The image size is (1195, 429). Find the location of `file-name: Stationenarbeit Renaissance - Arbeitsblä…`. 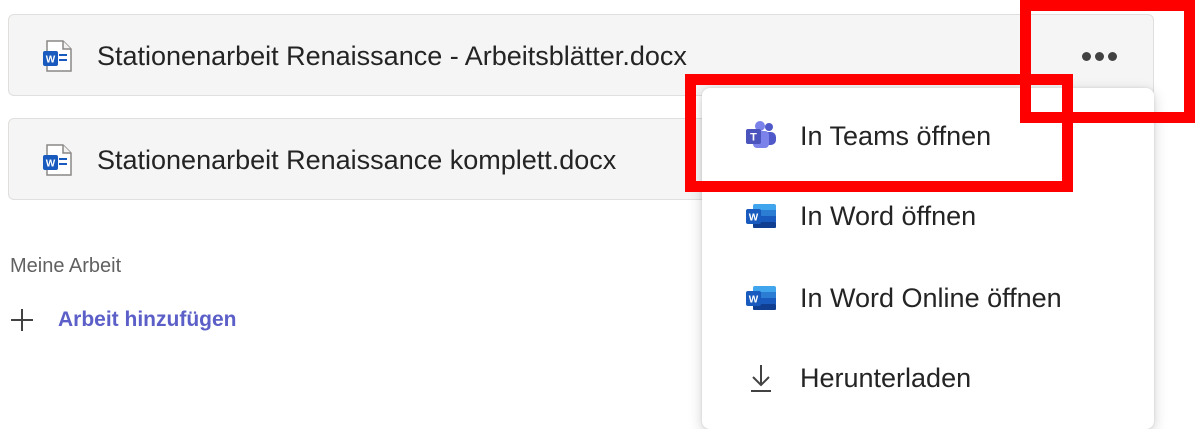

file-name: Stationenarbeit Renaissance - Arbeitsblä… is located at coordinates (392, 56).